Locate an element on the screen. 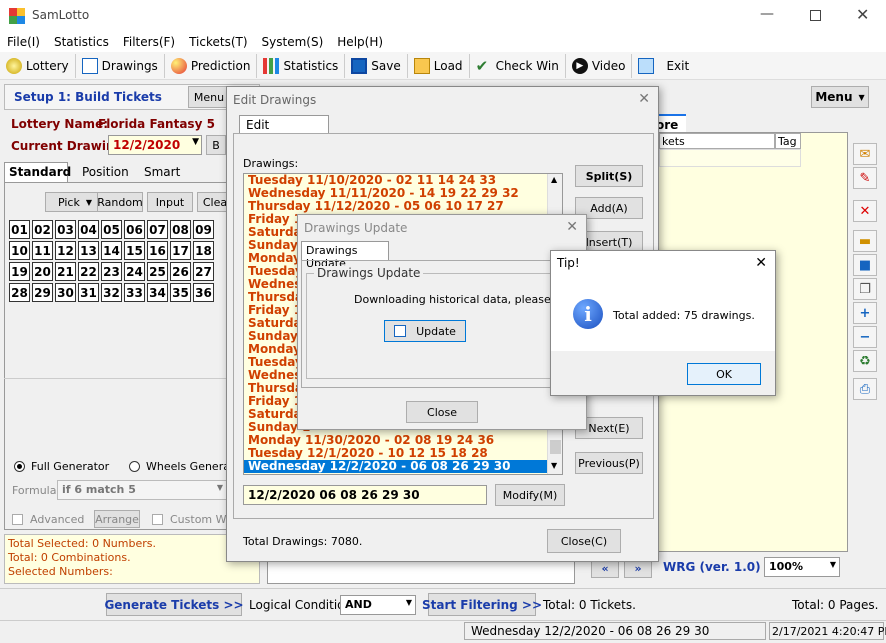 This screenshot has width=886, height=643. menu-statistics: Statistics is located at coordinates (81, 42).